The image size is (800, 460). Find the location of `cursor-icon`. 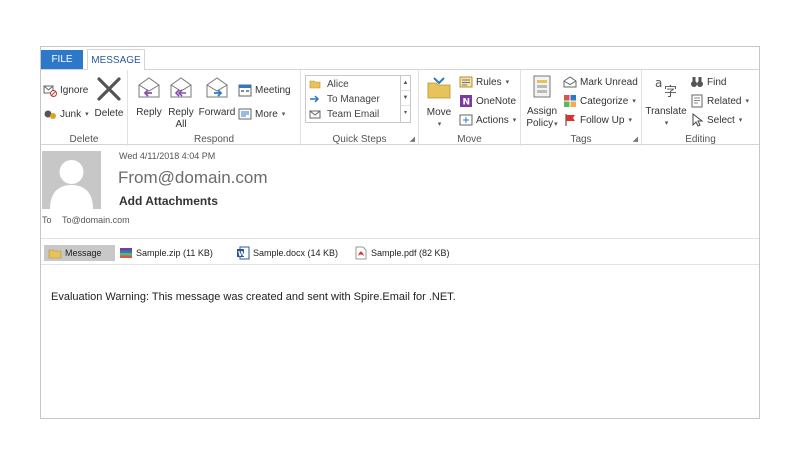

cursor-icon is located at coordinates (697, 119).